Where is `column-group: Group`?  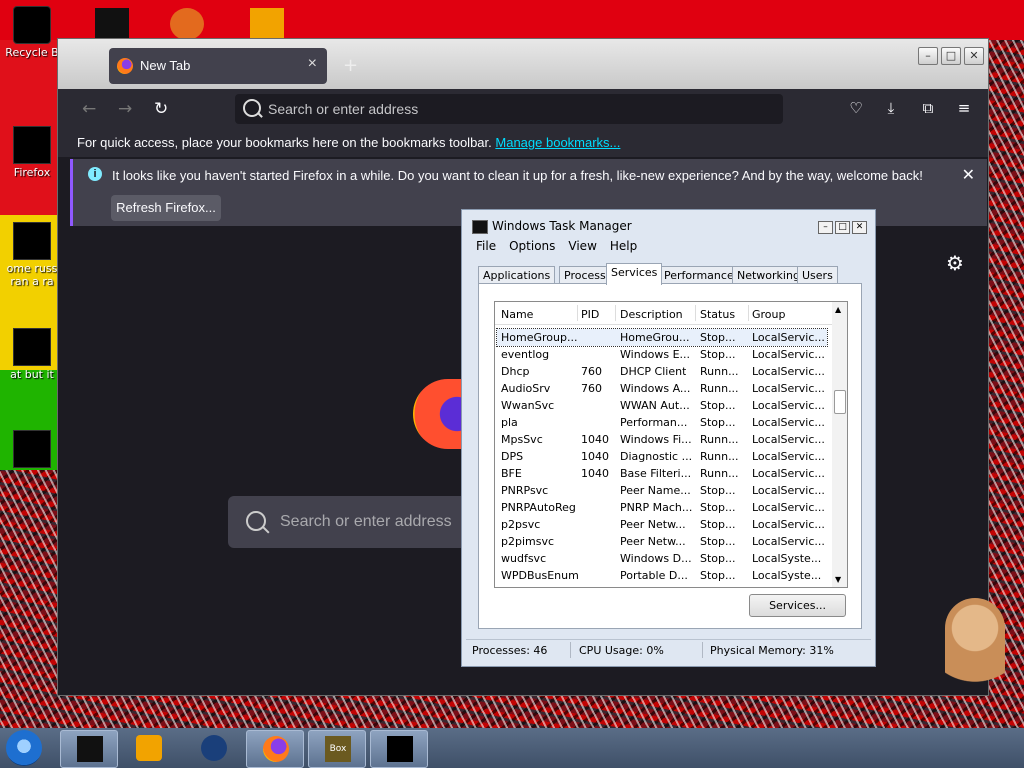
column-group: Group is located at coordinates (769, 314).